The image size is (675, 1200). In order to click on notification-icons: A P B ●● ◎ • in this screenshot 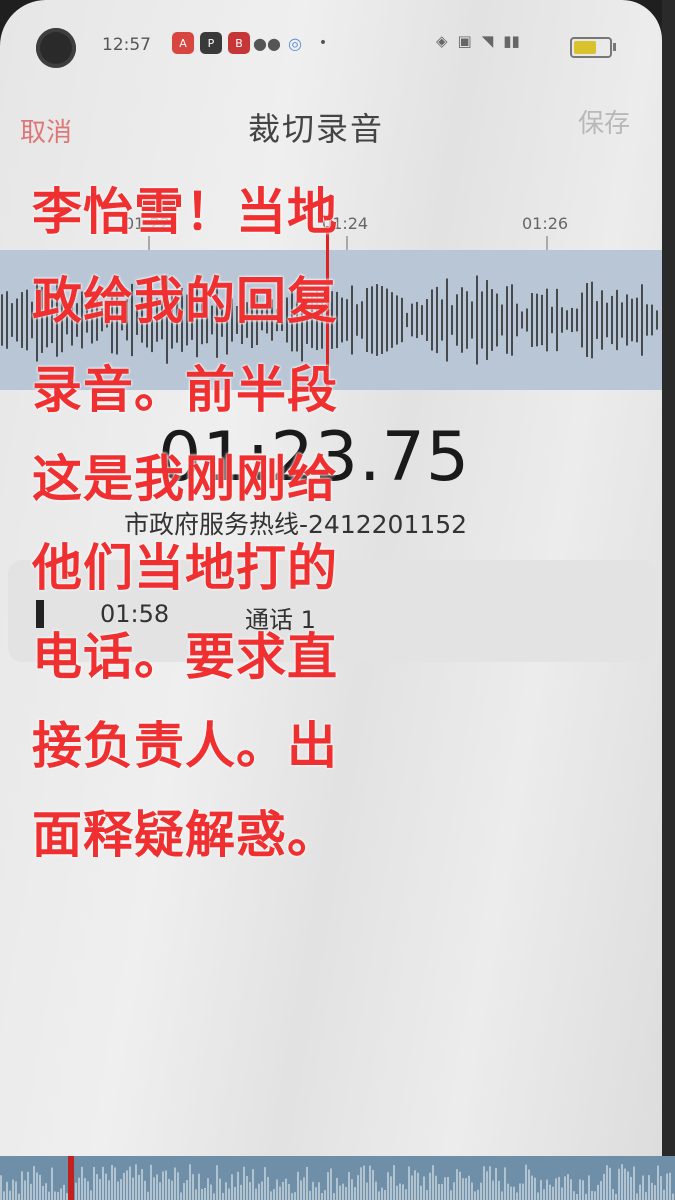, I will do `click(253, 43)`.